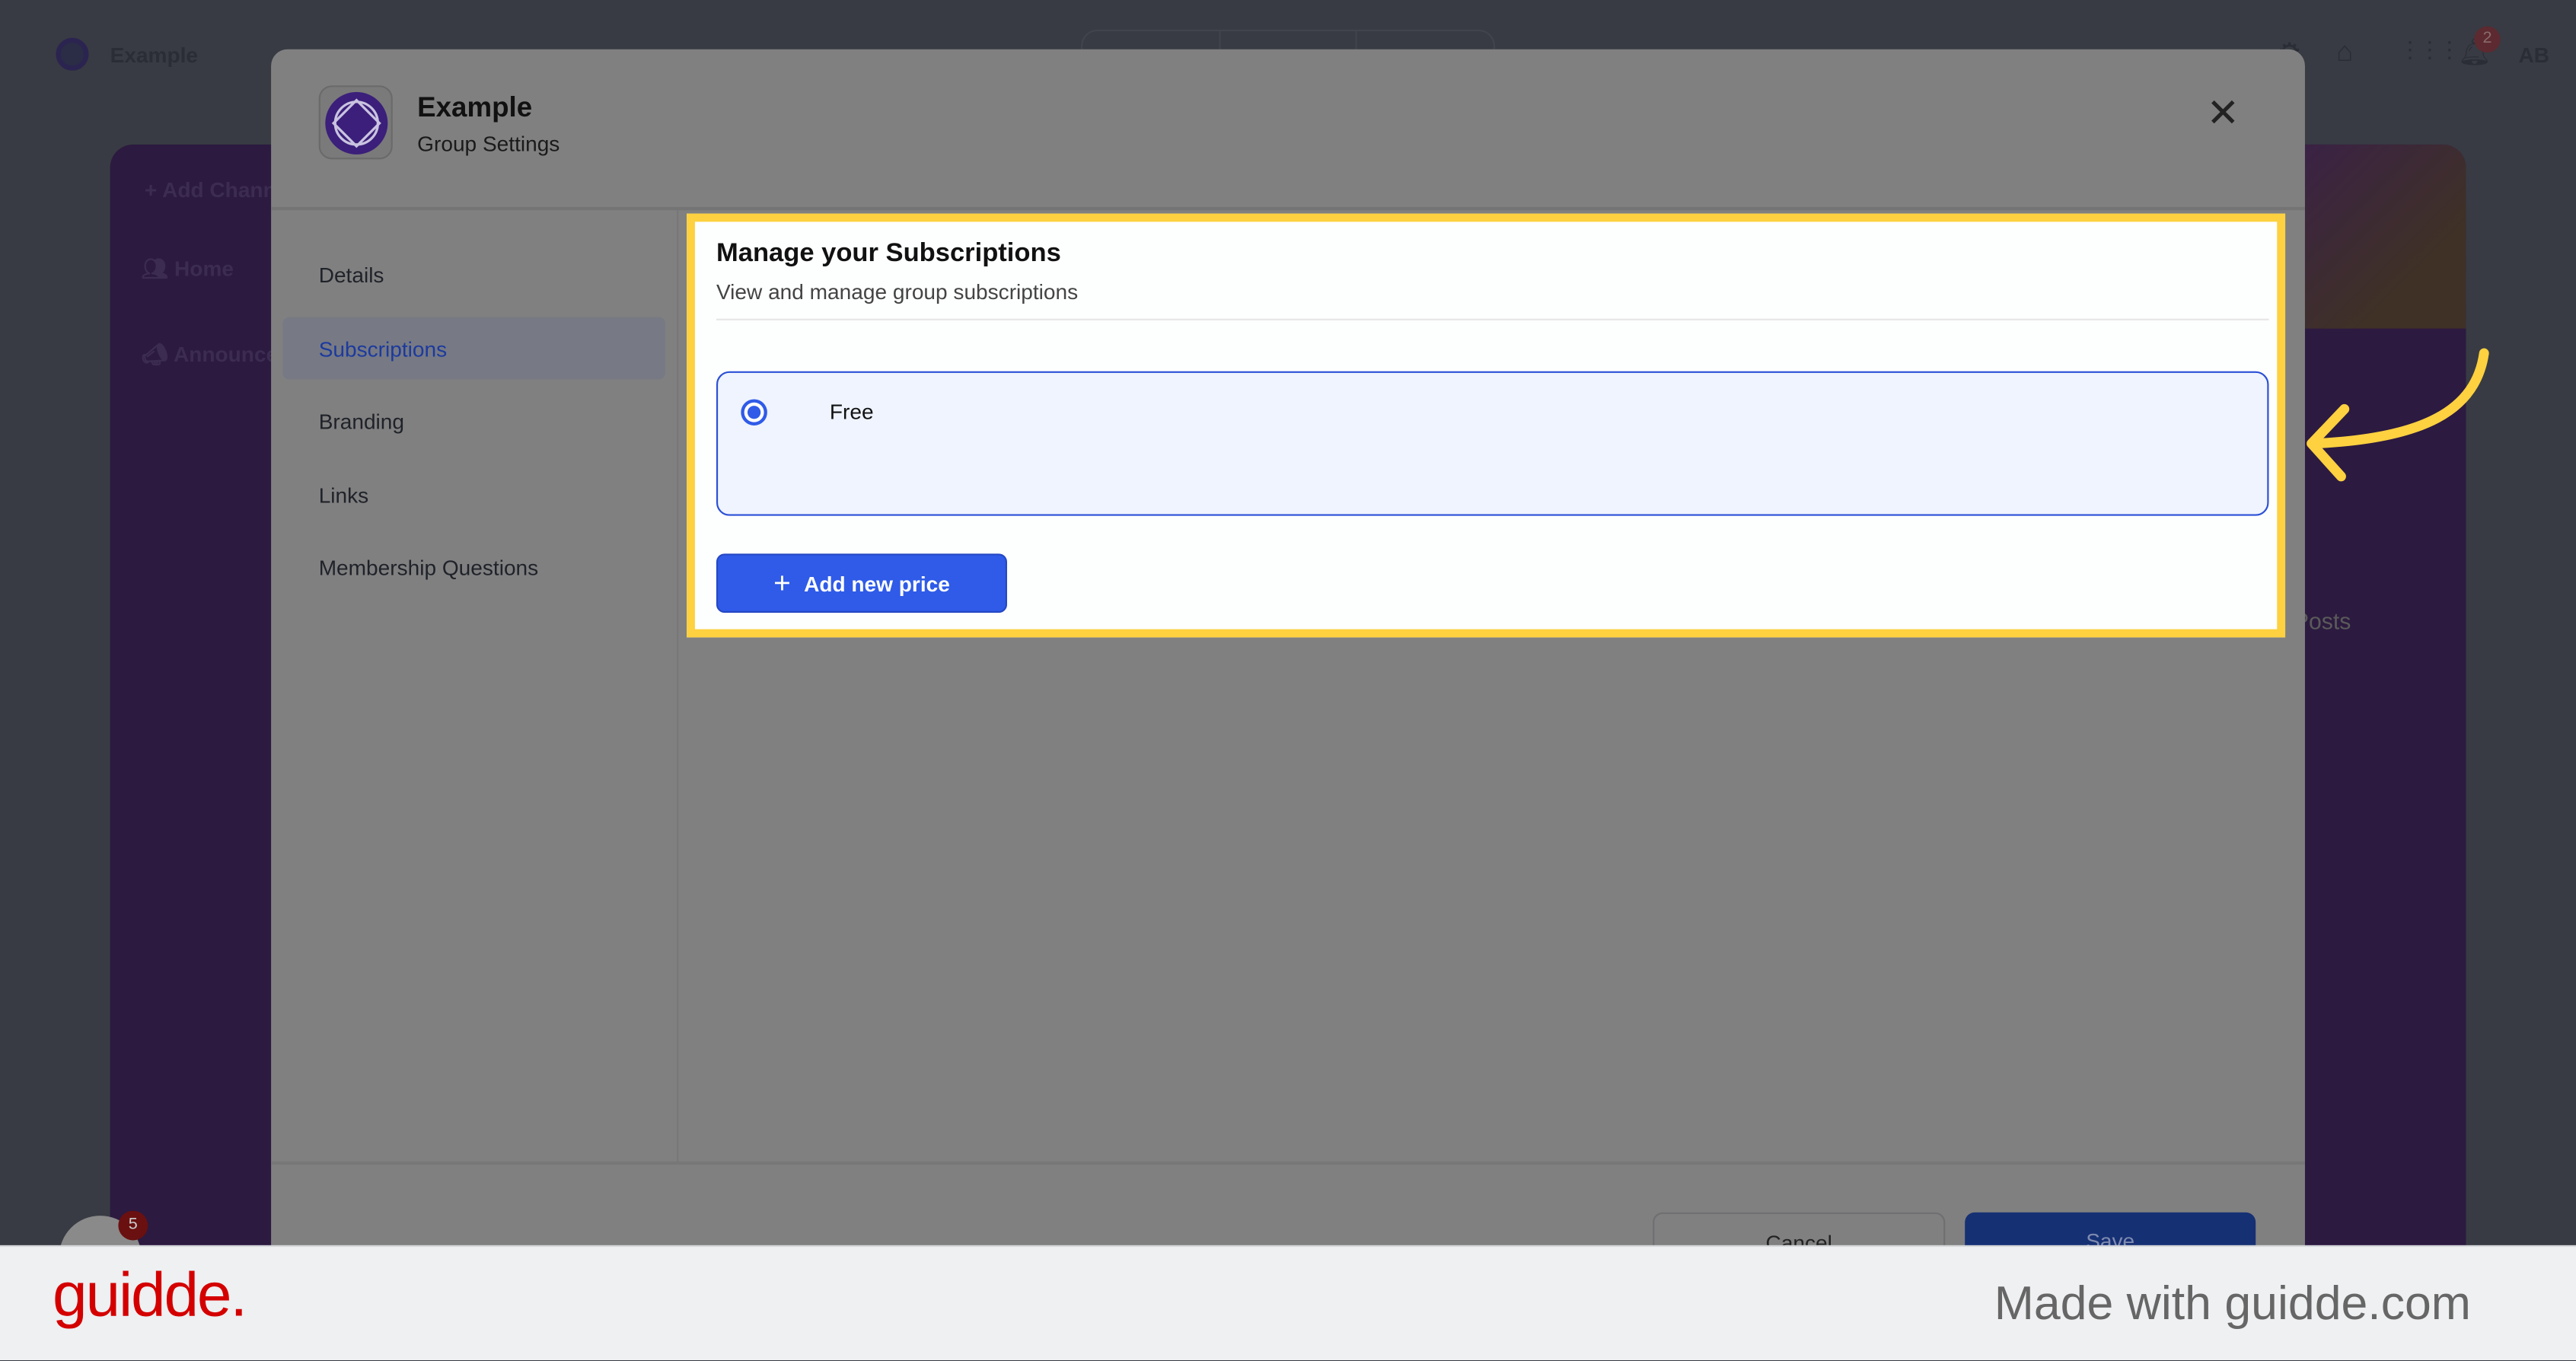  I want to click on modal-title: Example, so click(475, 107).